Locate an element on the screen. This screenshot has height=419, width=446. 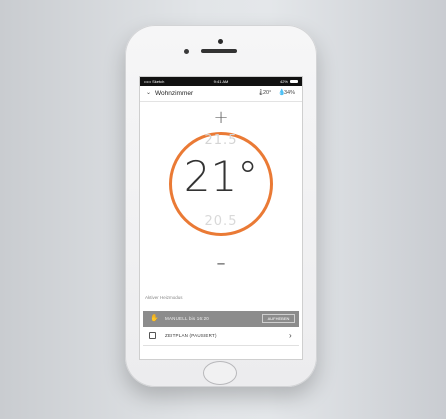
front-camera is located at coordinates (186, 51).